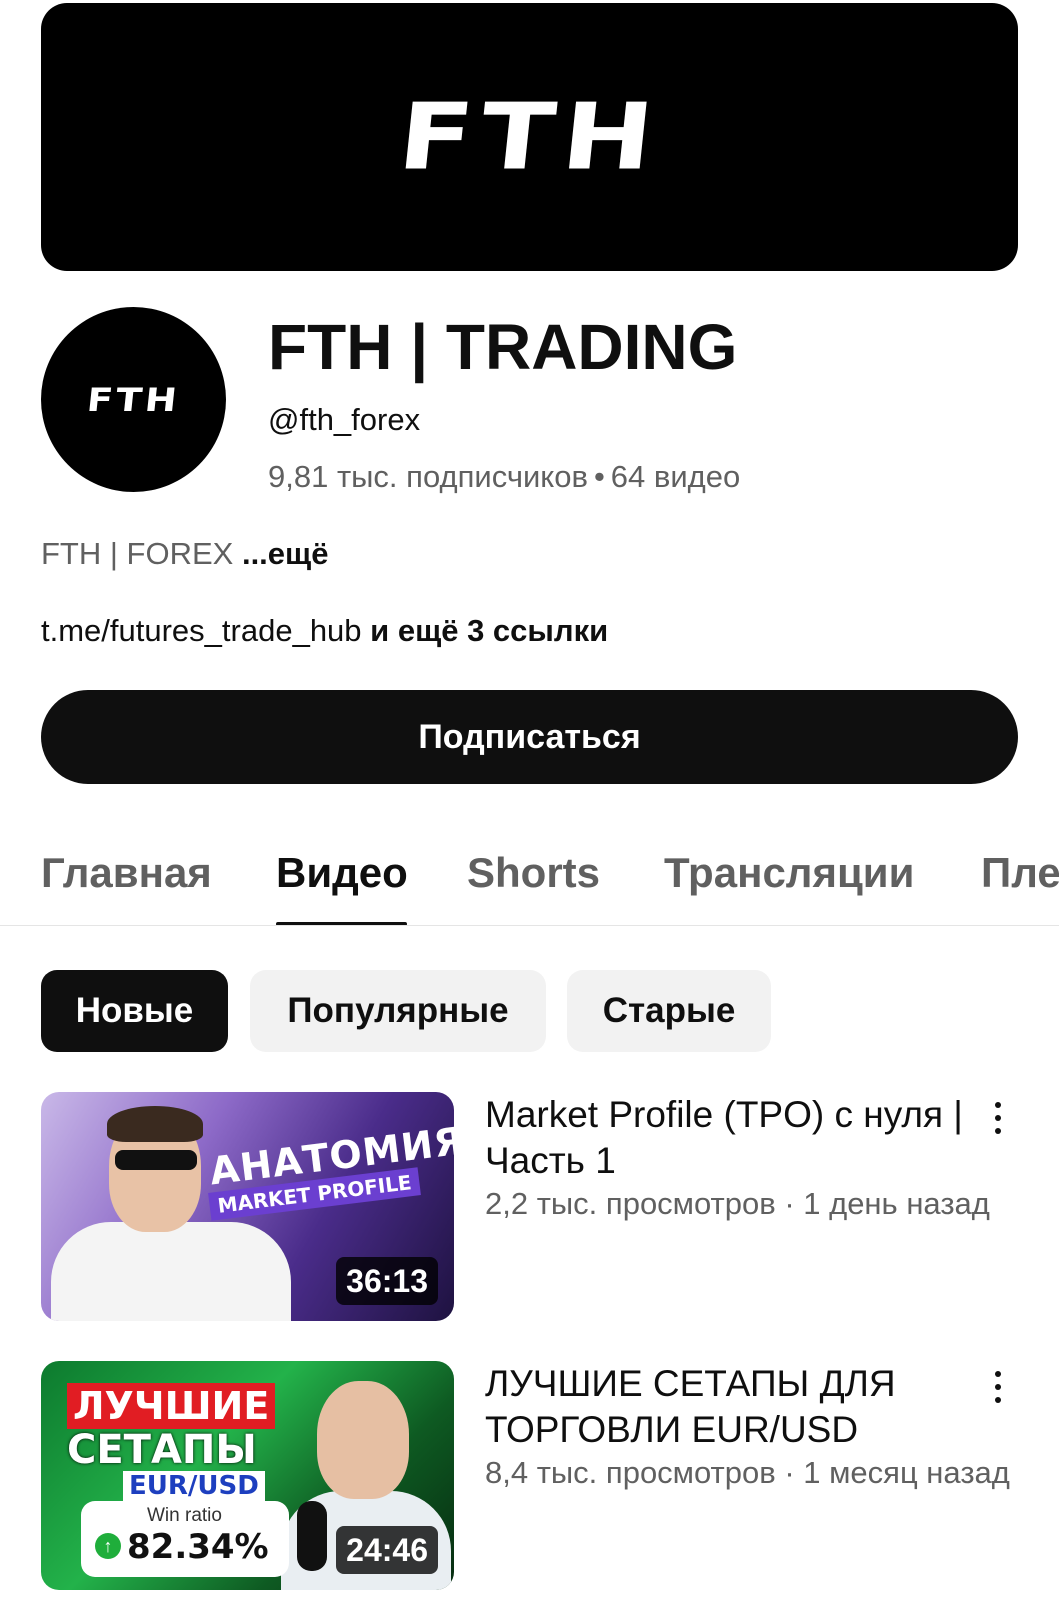 The height and width of the screenshot is (1600, 1059). Describe the element at coordinates (162, 1450) in the screenshot. I see `thumbnail-text-line-2: СЕТАПЫ` at that location.